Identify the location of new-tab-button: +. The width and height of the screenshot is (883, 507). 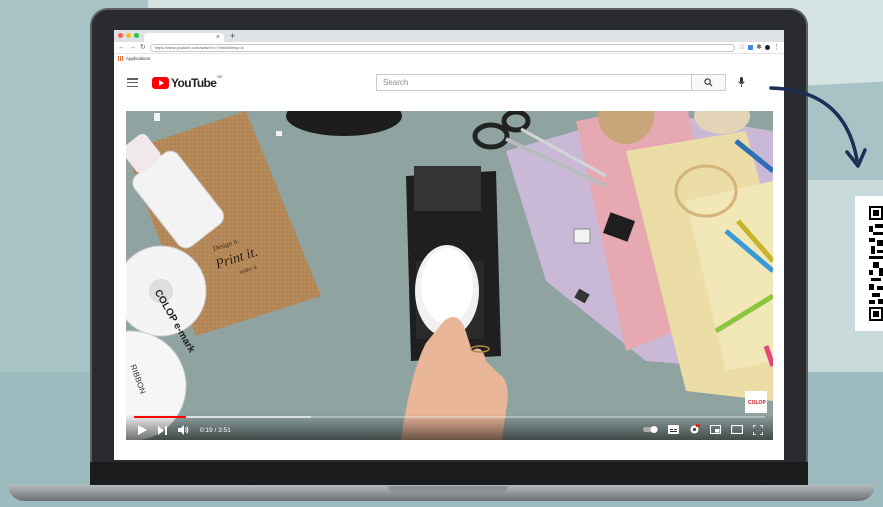
(232, 36).